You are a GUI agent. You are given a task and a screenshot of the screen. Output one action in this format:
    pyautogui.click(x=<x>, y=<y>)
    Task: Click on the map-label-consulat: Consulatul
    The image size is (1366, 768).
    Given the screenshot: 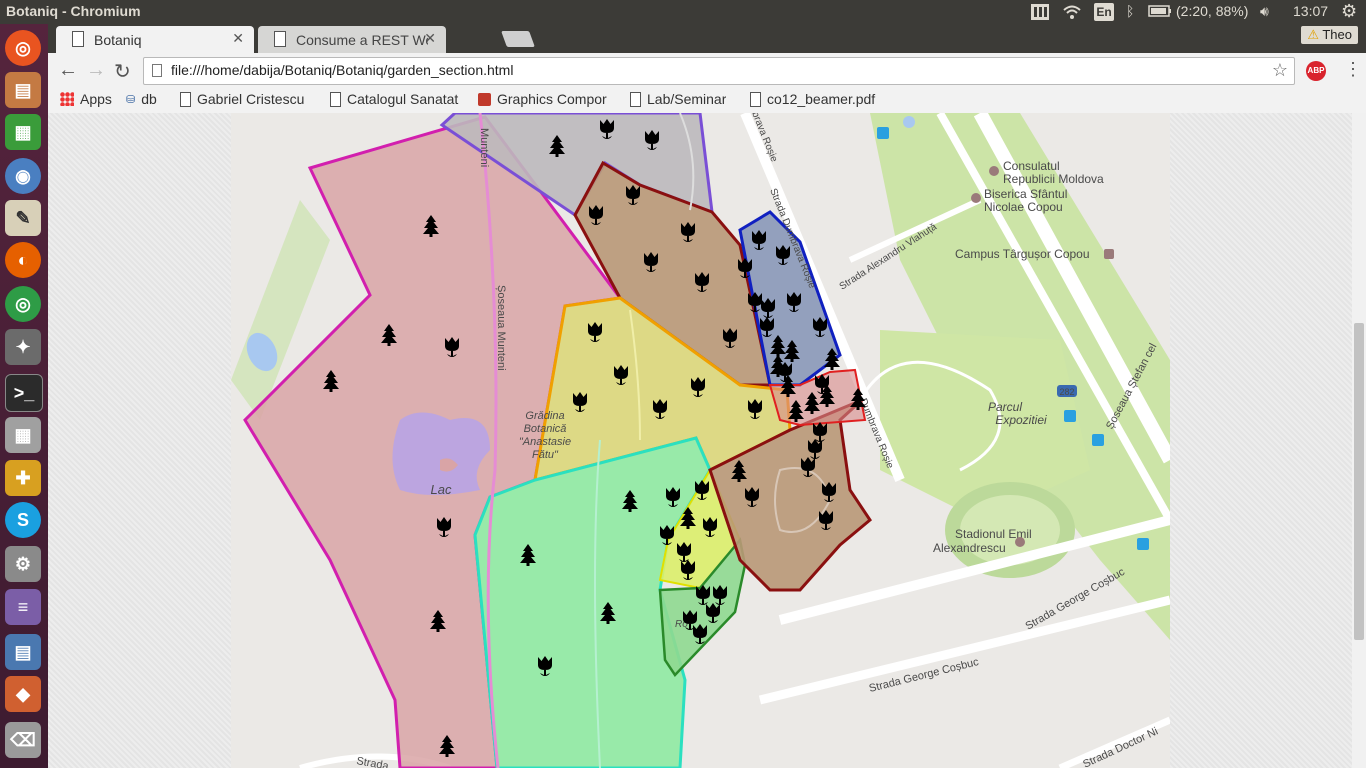 What is the action you would take?
    pyautogui.click(x=1031, y=166)
    